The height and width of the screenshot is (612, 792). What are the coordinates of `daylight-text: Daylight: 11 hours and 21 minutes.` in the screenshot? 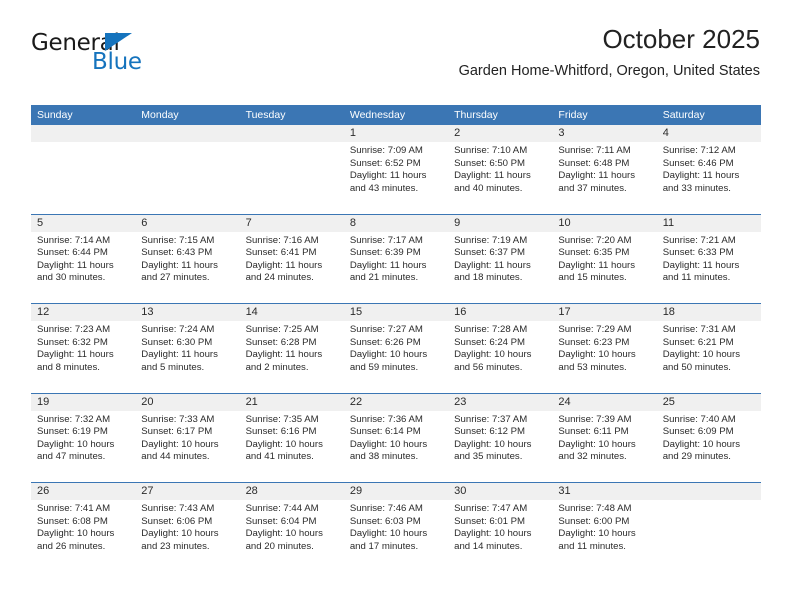 It's located at (388, 271).